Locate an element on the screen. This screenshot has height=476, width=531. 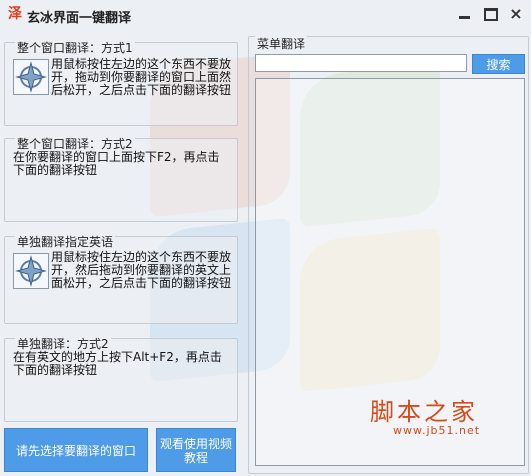
group-title: 单独翻译指定英语 is located at coordinates (65, 241).